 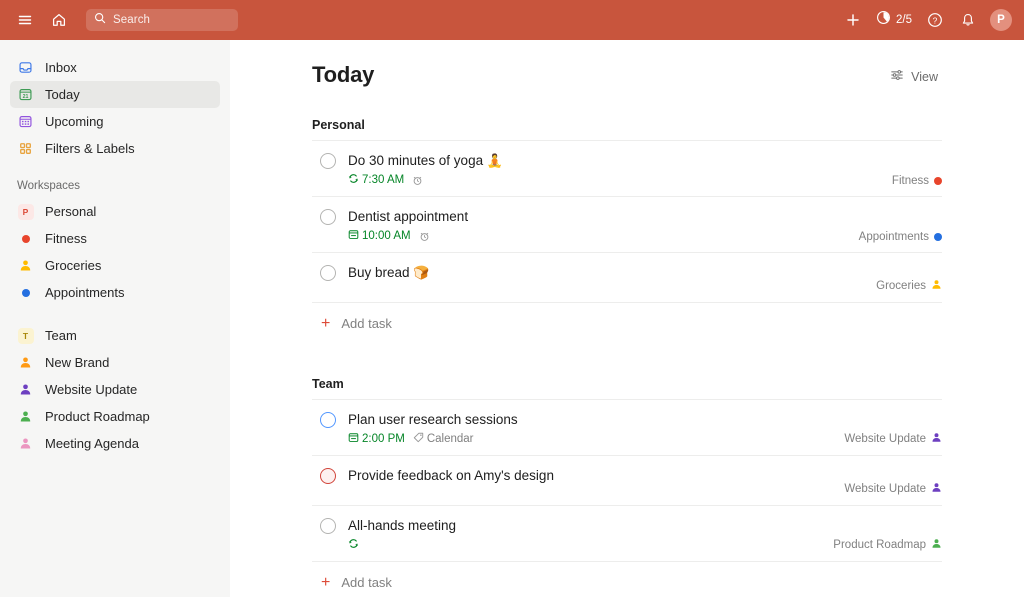 I want to click on task-title: All-hands meeting, so click(x=402, y=525).